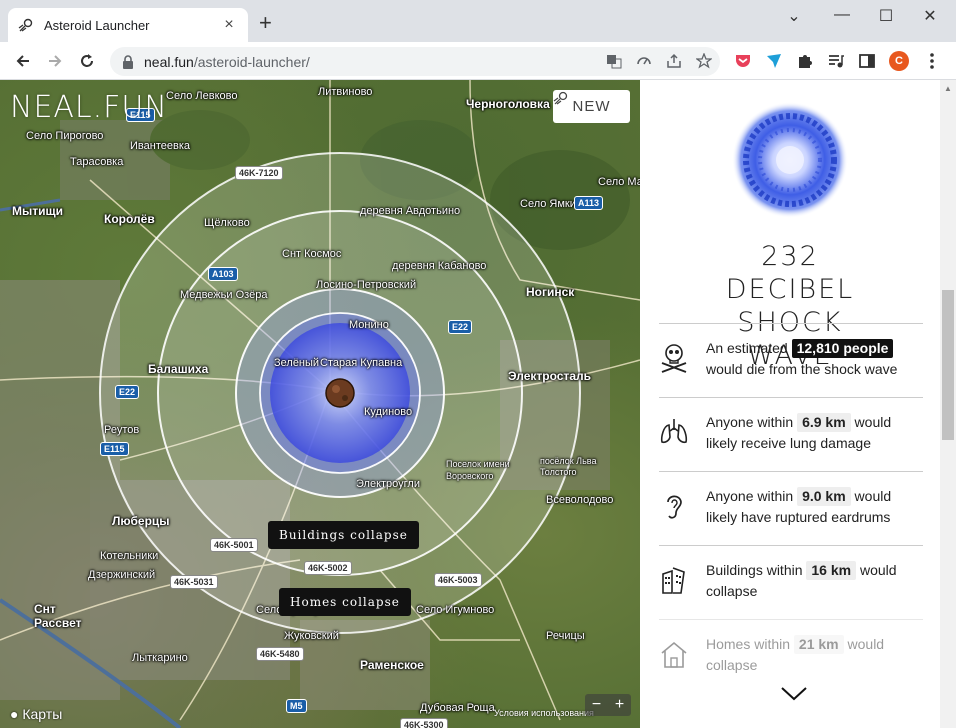 The height and width of the screenshot is (728, 956). I want to click on apple-logo-icon: ●, so click(14, 714).